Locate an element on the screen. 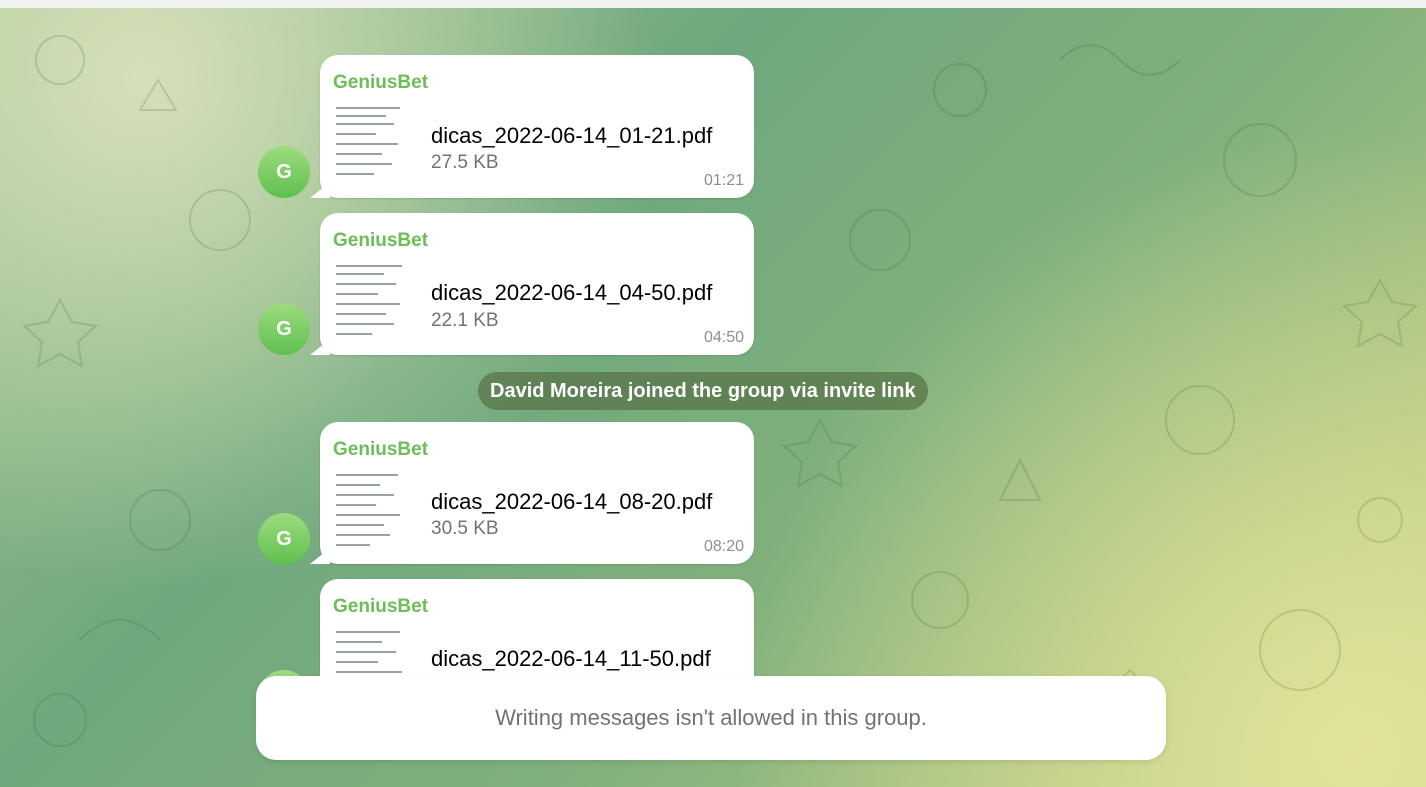  file-size: 22.1 KB is located at coordinates (465, 320).